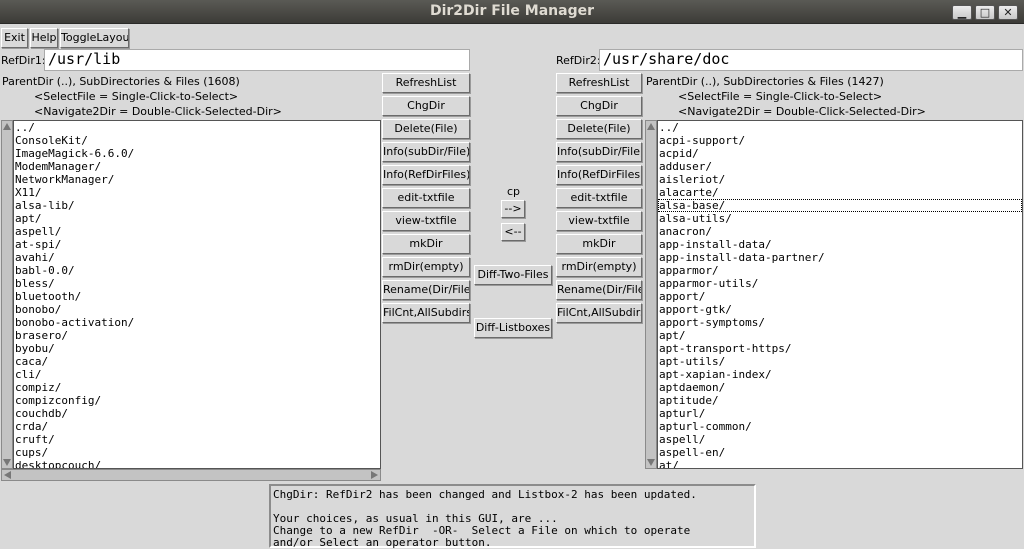 The width and height of the screenshot is (1024, 549). What do you see at coordinates (513, 328) in the screenshot?
I see `diff-listboxes-button: Diff-Listboxes` at bounding box center [513, 328].